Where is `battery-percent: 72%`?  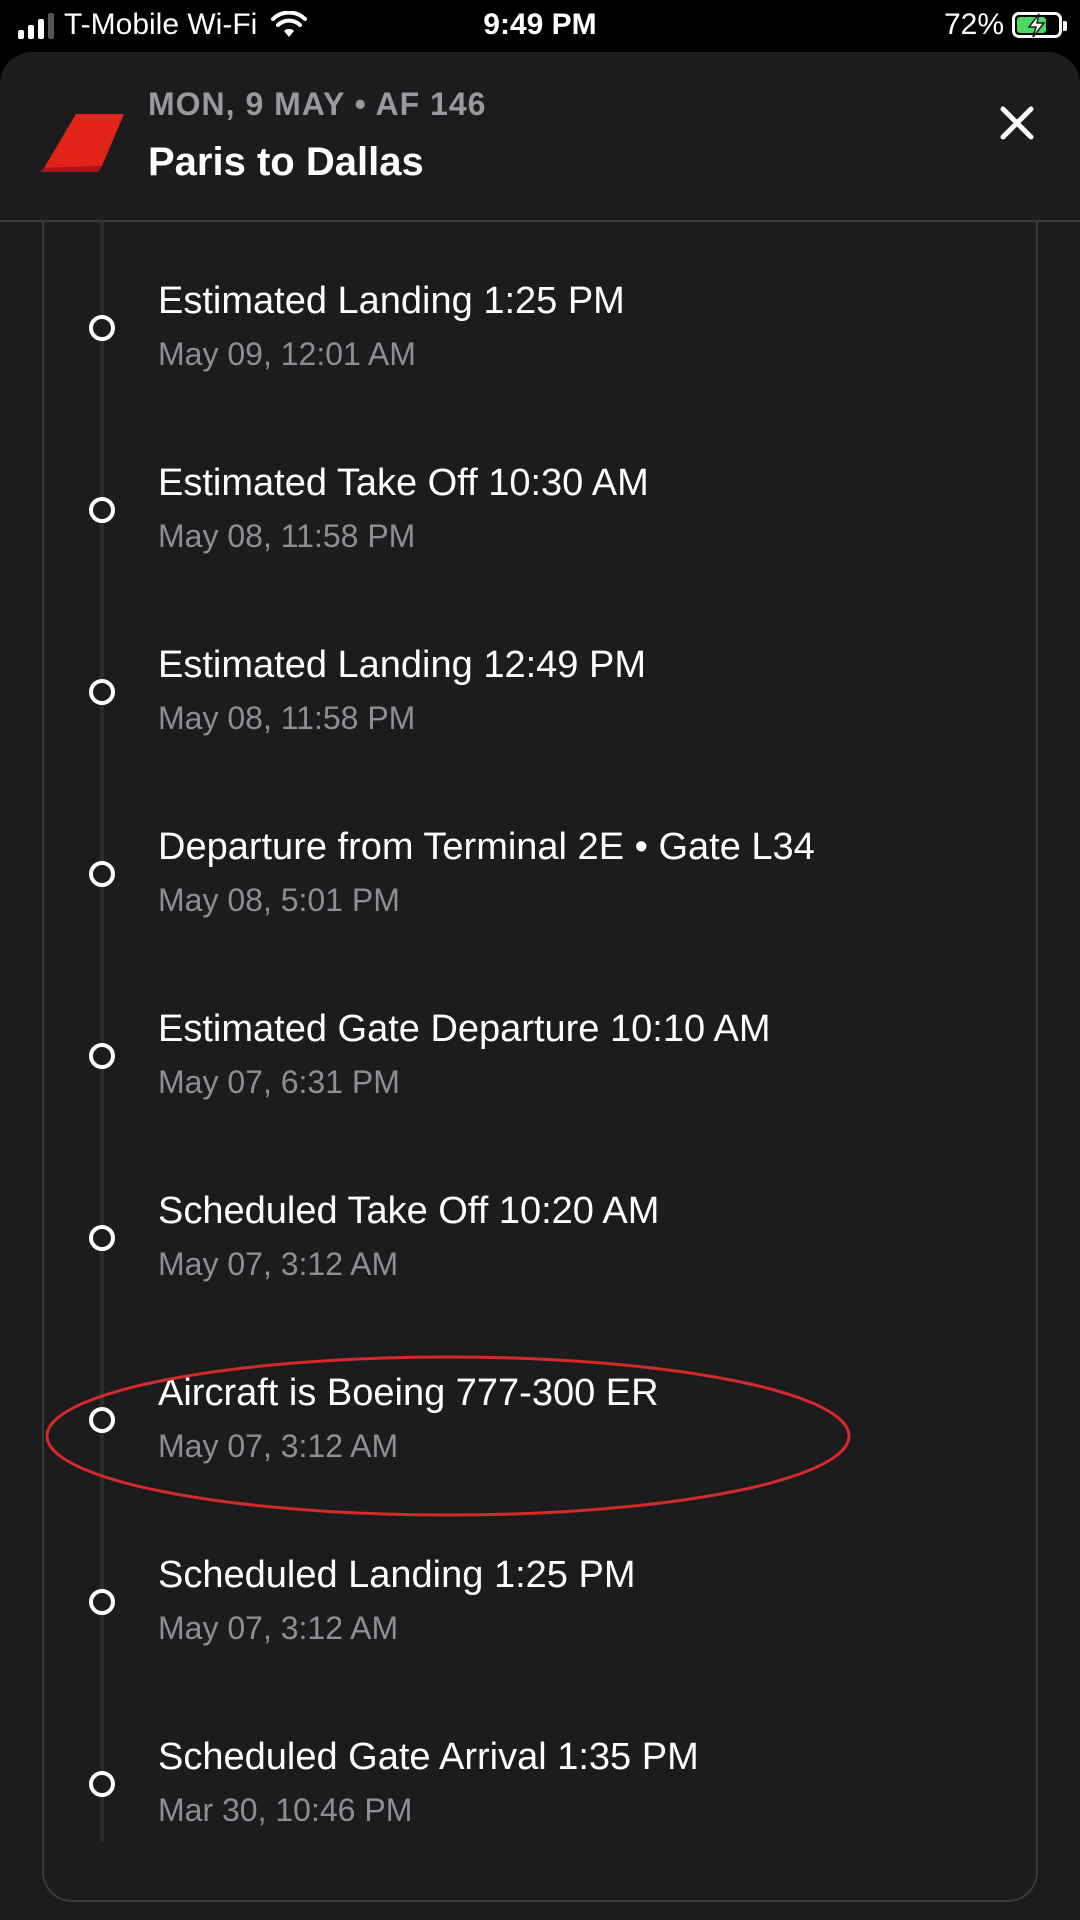 battery-percent: 72% is located at coordinates (973, 24).